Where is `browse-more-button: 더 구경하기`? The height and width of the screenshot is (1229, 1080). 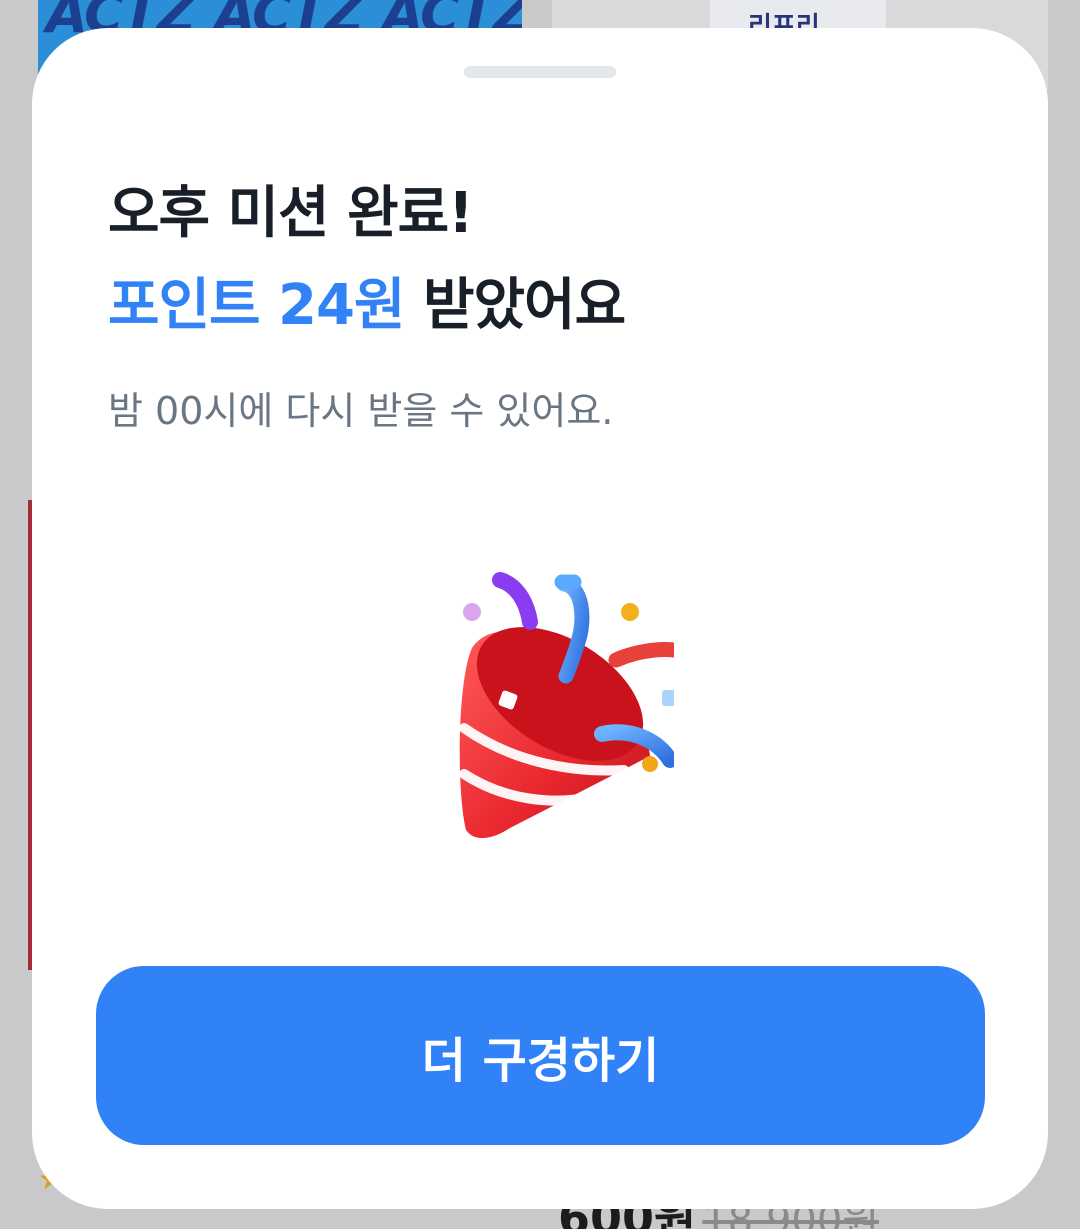
browse-more-button: 더 구경하기 is located at coordinates (540, 1055).